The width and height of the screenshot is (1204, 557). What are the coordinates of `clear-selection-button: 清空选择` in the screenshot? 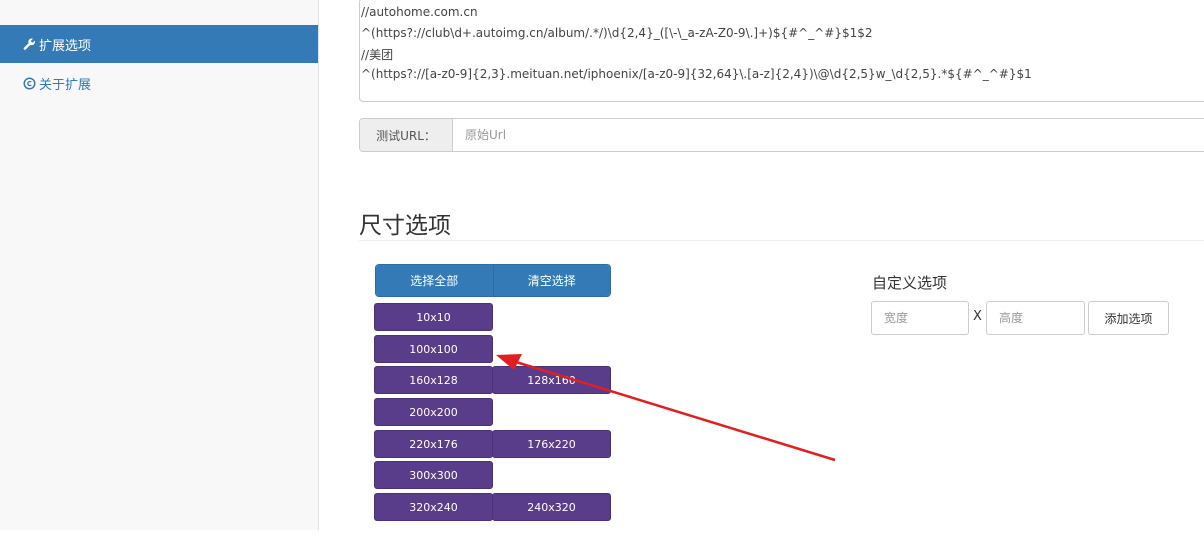 It's located at (551, 280).